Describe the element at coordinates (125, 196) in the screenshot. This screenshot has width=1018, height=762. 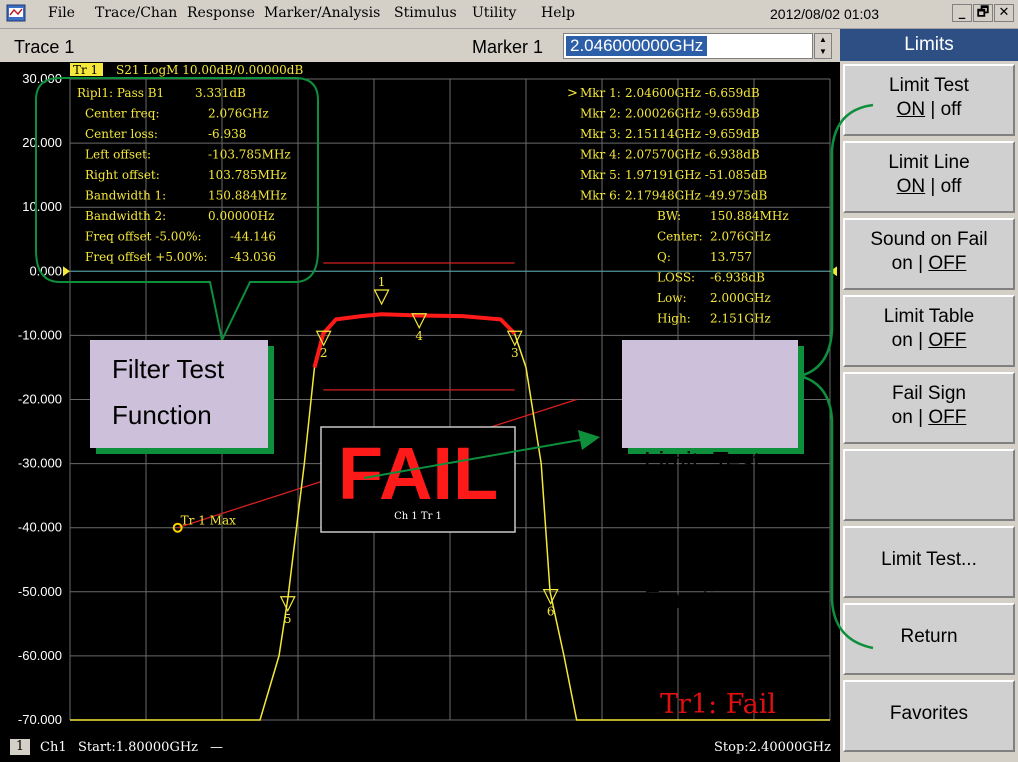
I see `filter-result-label: Bandwidth 1:` at that location.